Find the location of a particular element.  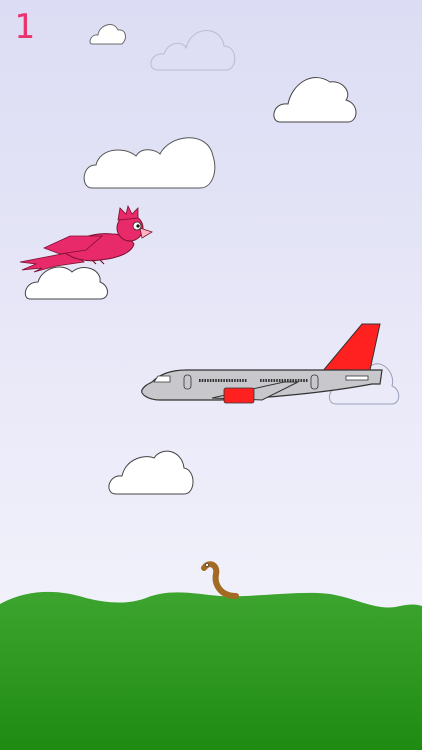

worm-eye is located at coordinates (207, 565).